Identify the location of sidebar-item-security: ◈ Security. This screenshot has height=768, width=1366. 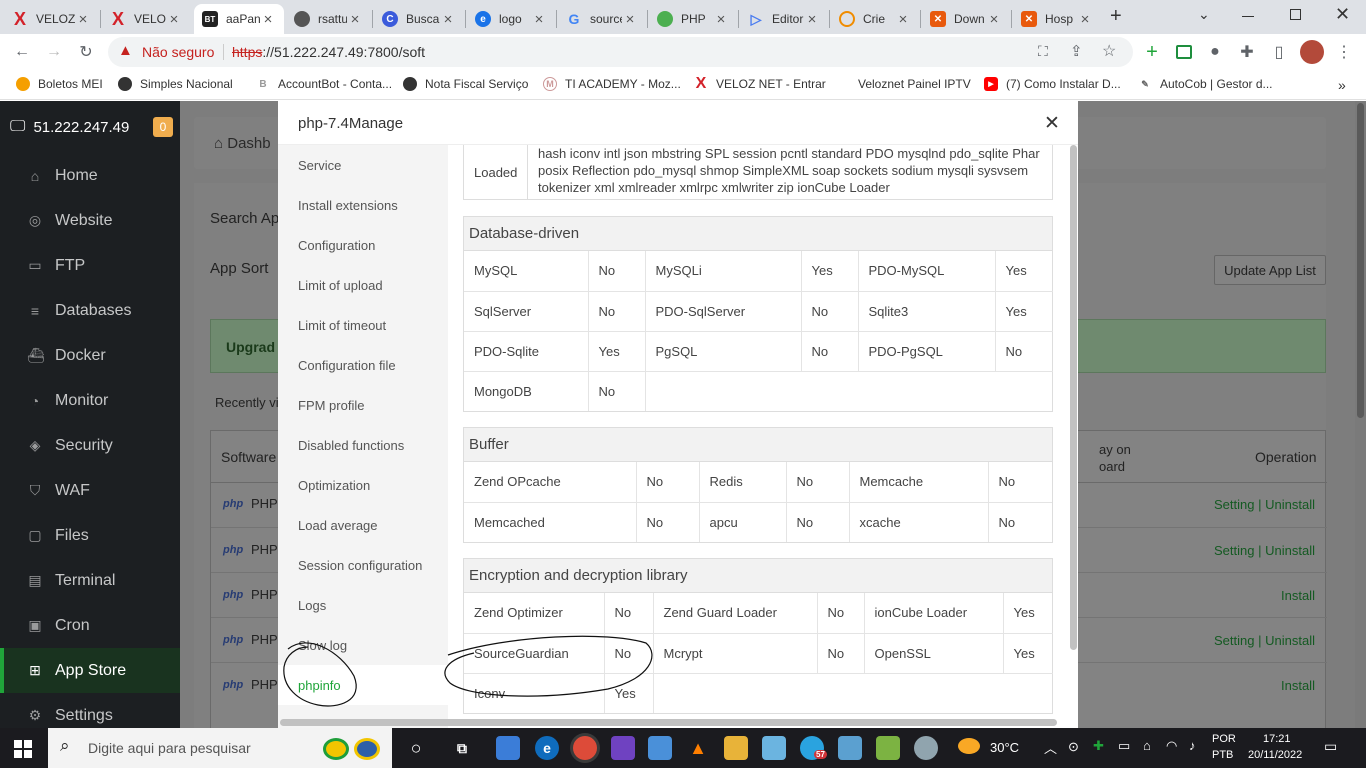
(90, 445).